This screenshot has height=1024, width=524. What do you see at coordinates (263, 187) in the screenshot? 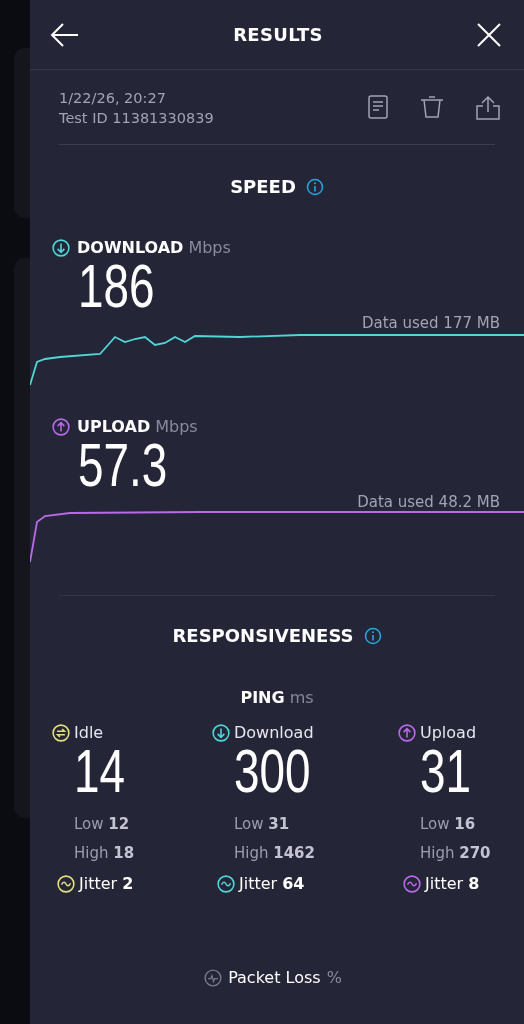
I see `section-title: SPEED` at bounding box center [263, 187].